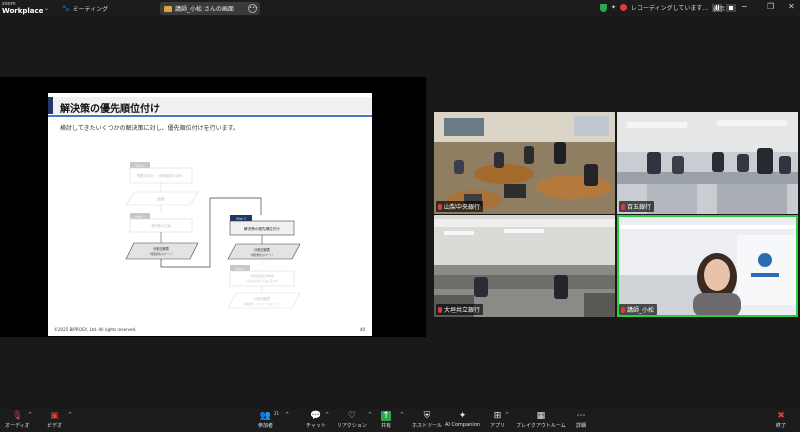  Describe the element at coordinates (54, 416) in the screenshot. I see `video-off-icon: ▣` at that location.